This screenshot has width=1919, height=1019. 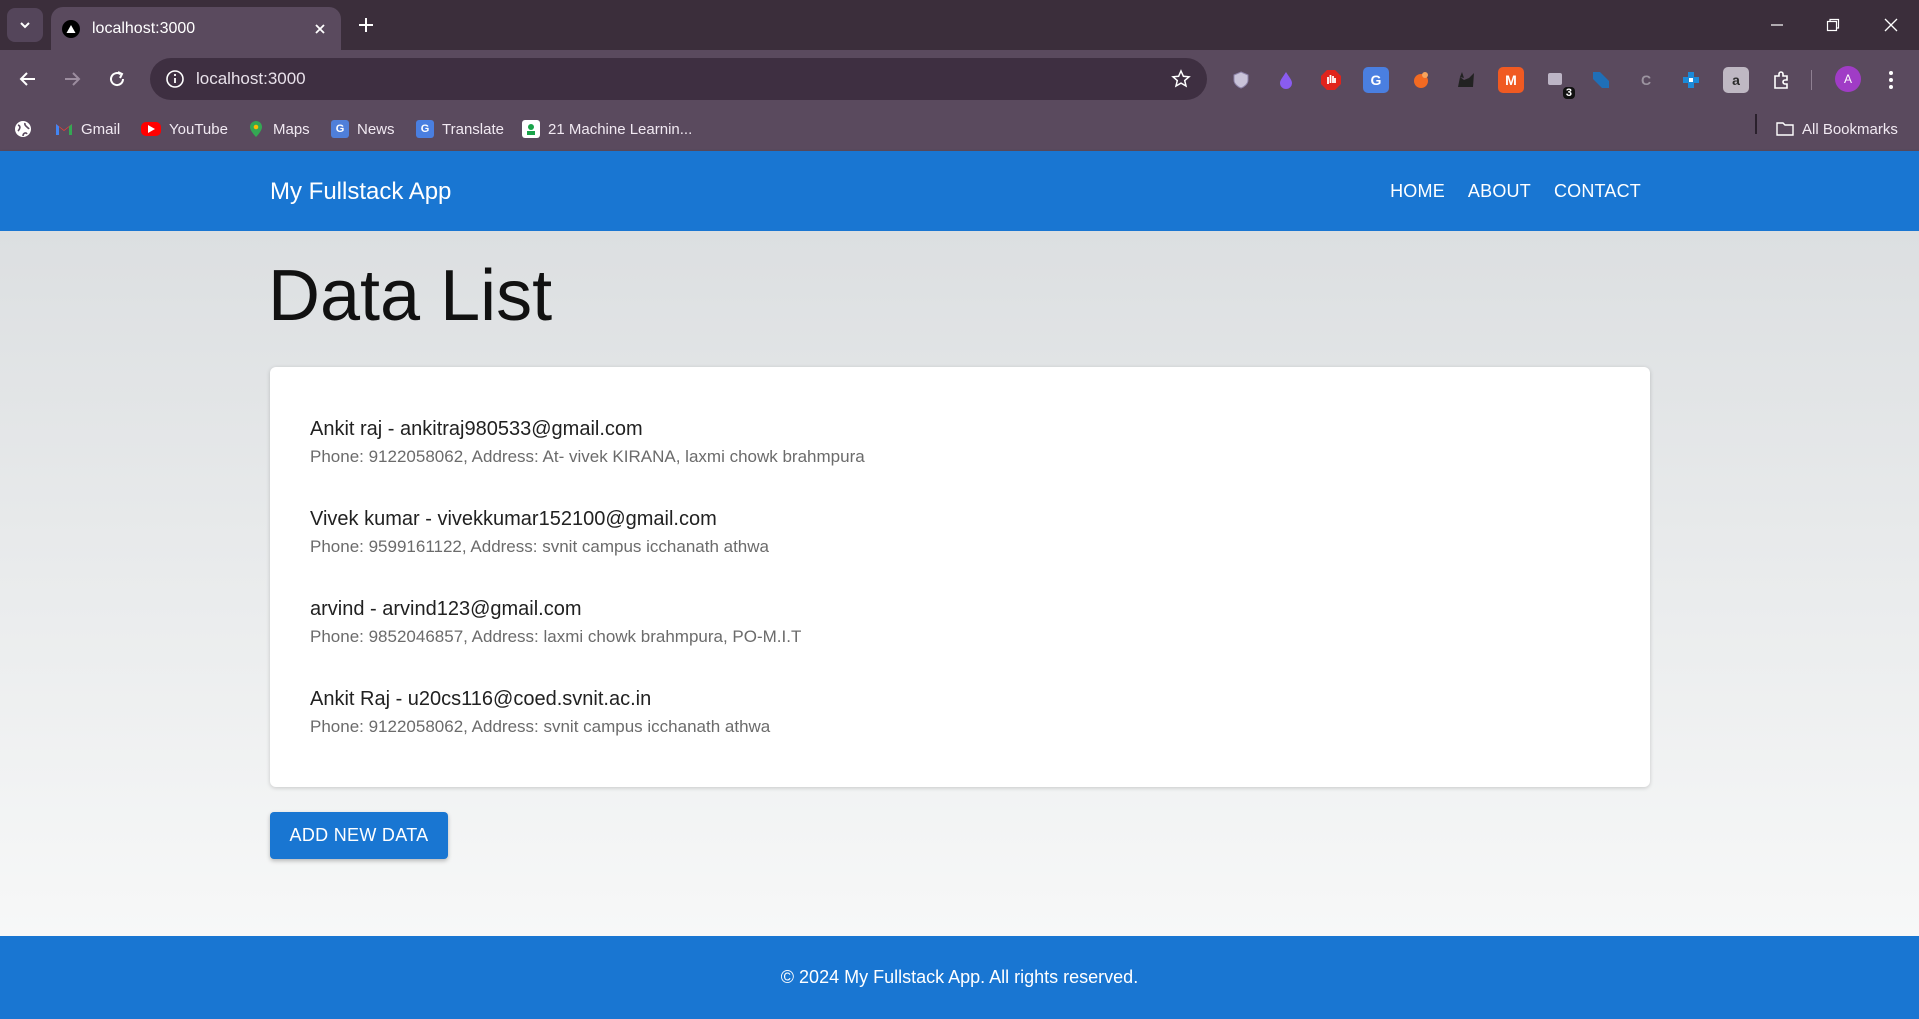 I want to click on gmail-icon, so click(x=64, y=129).